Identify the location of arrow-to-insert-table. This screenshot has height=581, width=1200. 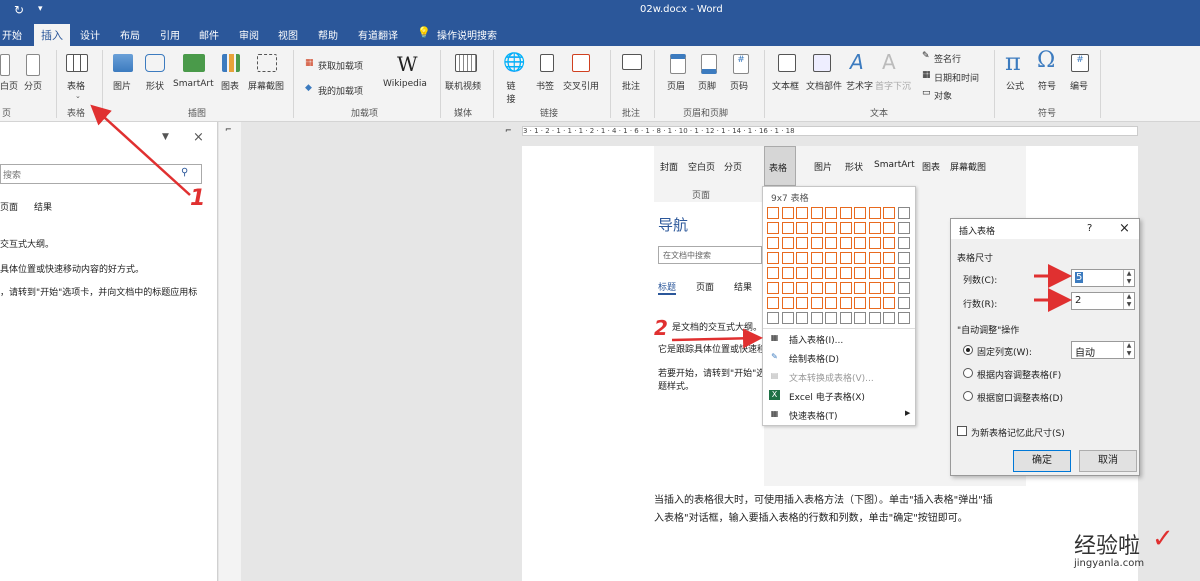
(717, 338).